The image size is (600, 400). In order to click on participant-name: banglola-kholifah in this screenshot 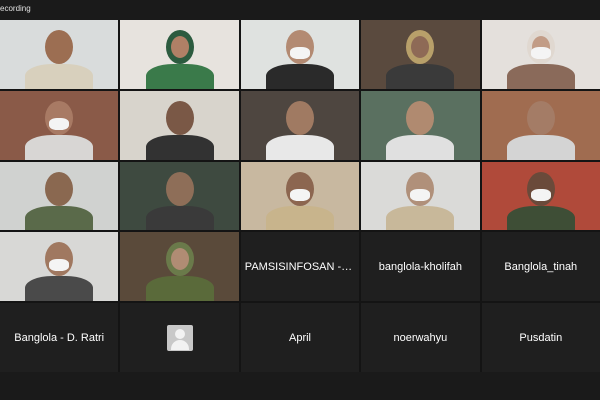, I will do `click(420, 266)`.